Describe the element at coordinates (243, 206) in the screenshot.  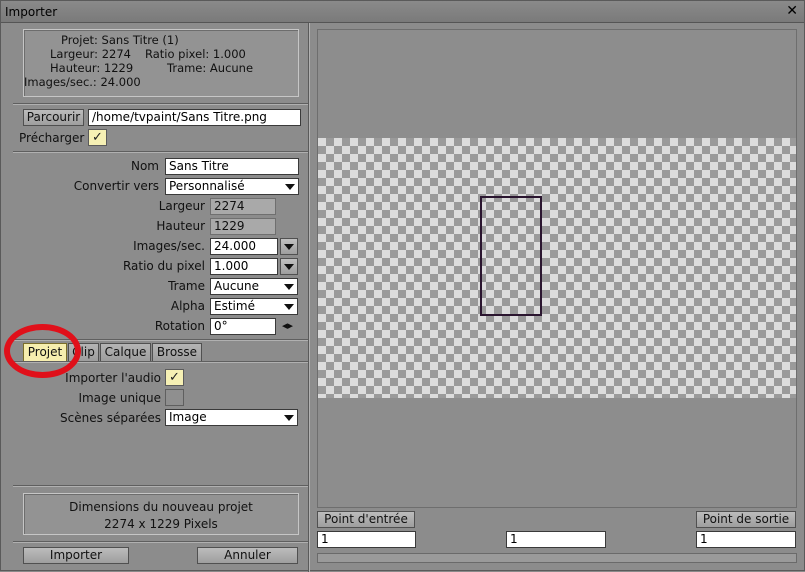
I see `width-field: 2274` at that location.